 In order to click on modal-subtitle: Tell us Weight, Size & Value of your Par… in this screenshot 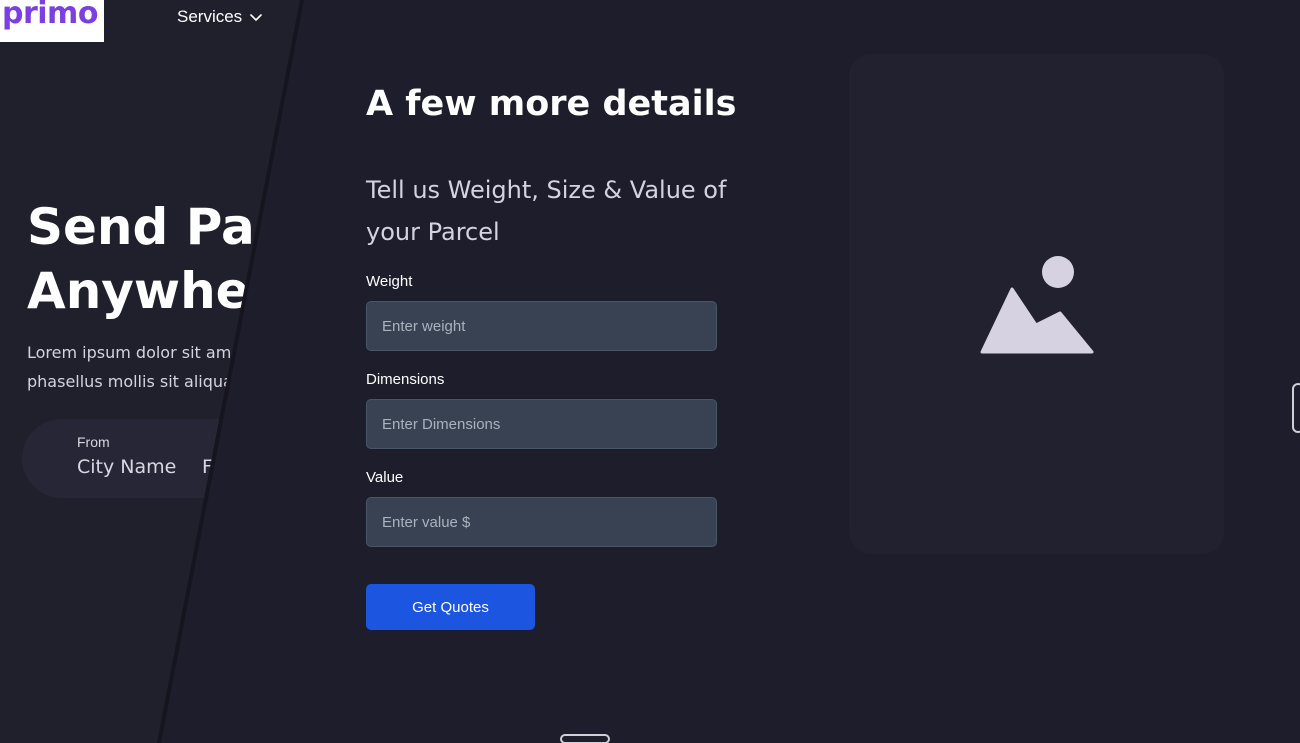, I will do `click(546, 211)`.